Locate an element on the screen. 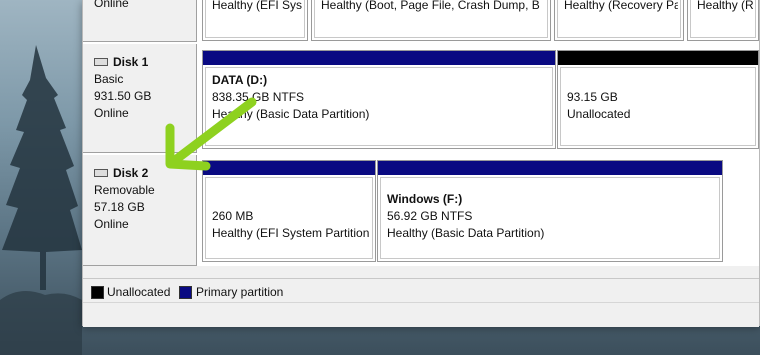 This screenshot has height=355, width=760. partition-name: DATA (D:) is located at coordinates (240, 80).